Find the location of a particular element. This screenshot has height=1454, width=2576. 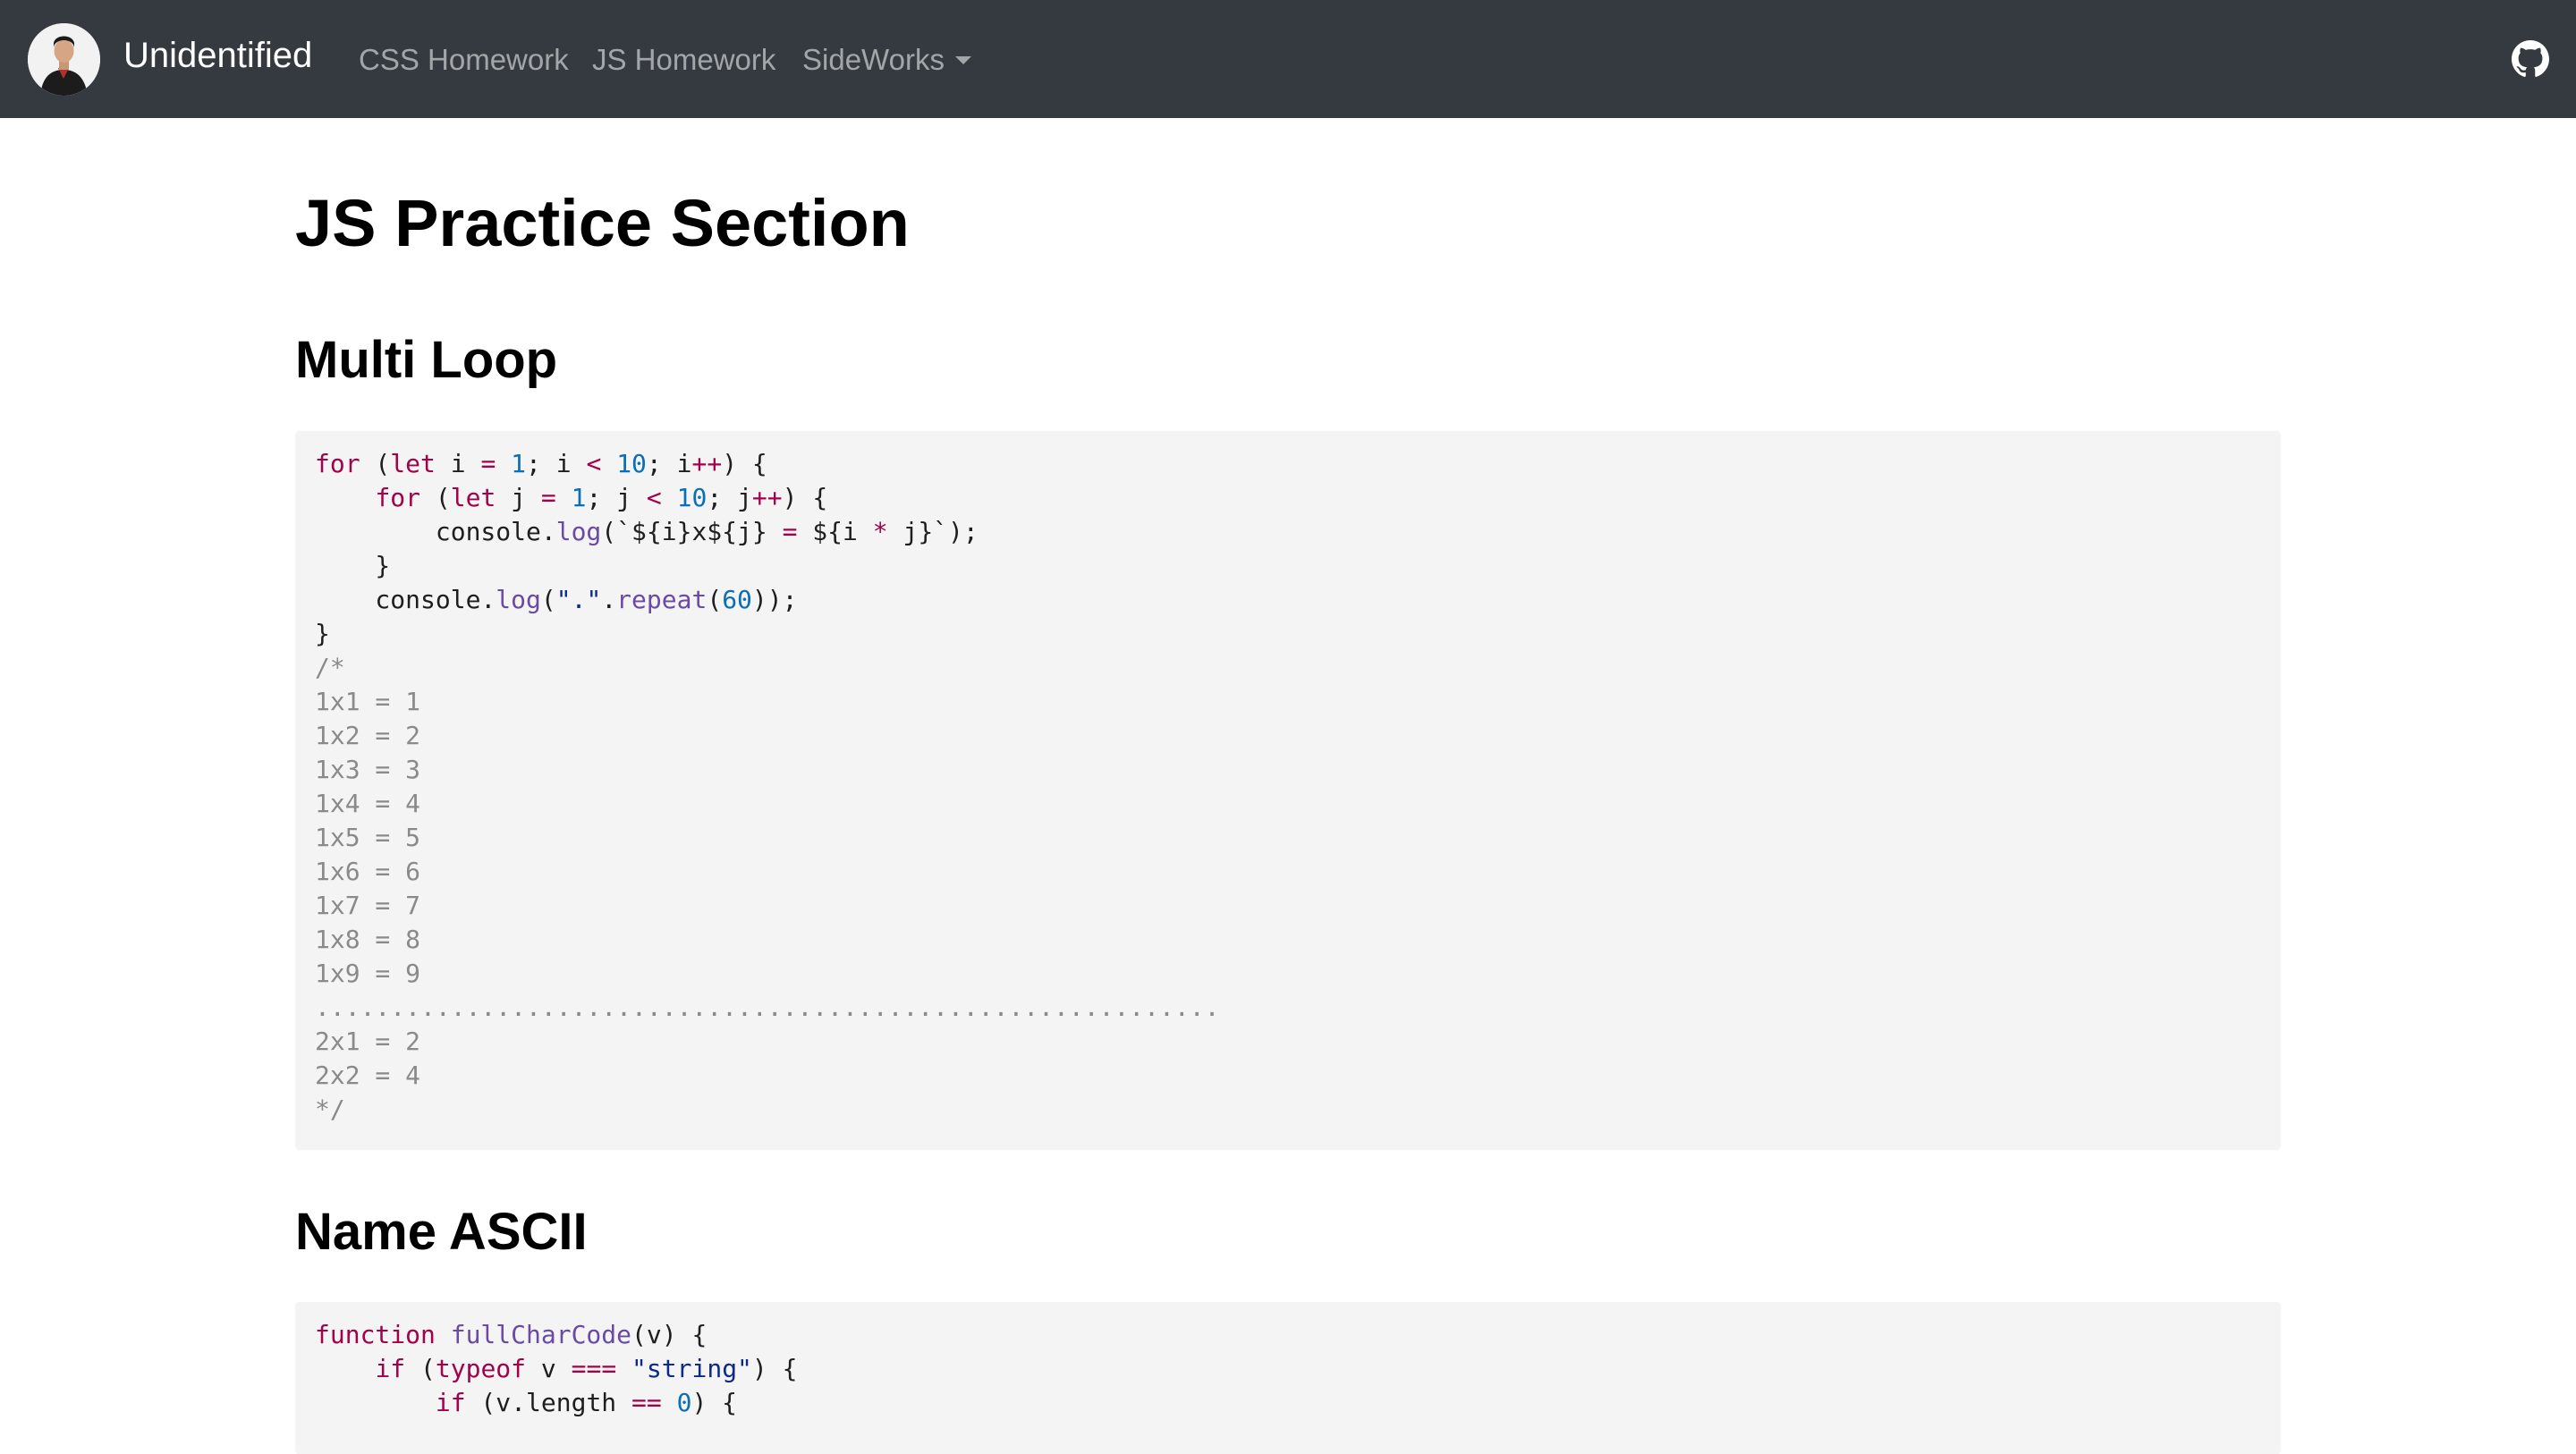

avatar is located at coordinates (64, 59).